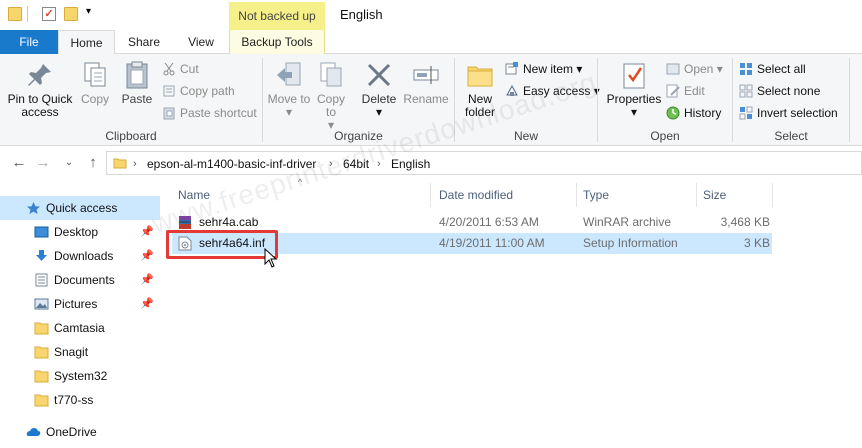  What do you see at coordinates (756, 243) in the screenshot?
I see `file-size: 3 KB` at bounding box center [756, 243].